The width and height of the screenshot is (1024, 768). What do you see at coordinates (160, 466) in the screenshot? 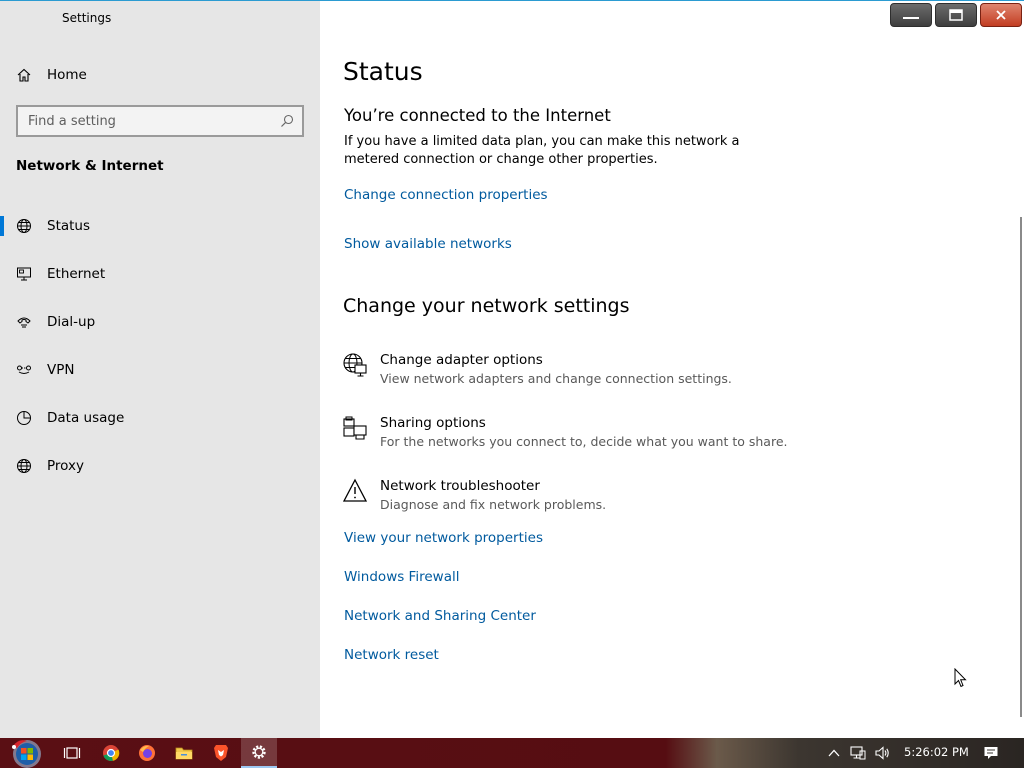
I see `sidebar-item-proxy: Proxy` at bounding box center [160, 466].